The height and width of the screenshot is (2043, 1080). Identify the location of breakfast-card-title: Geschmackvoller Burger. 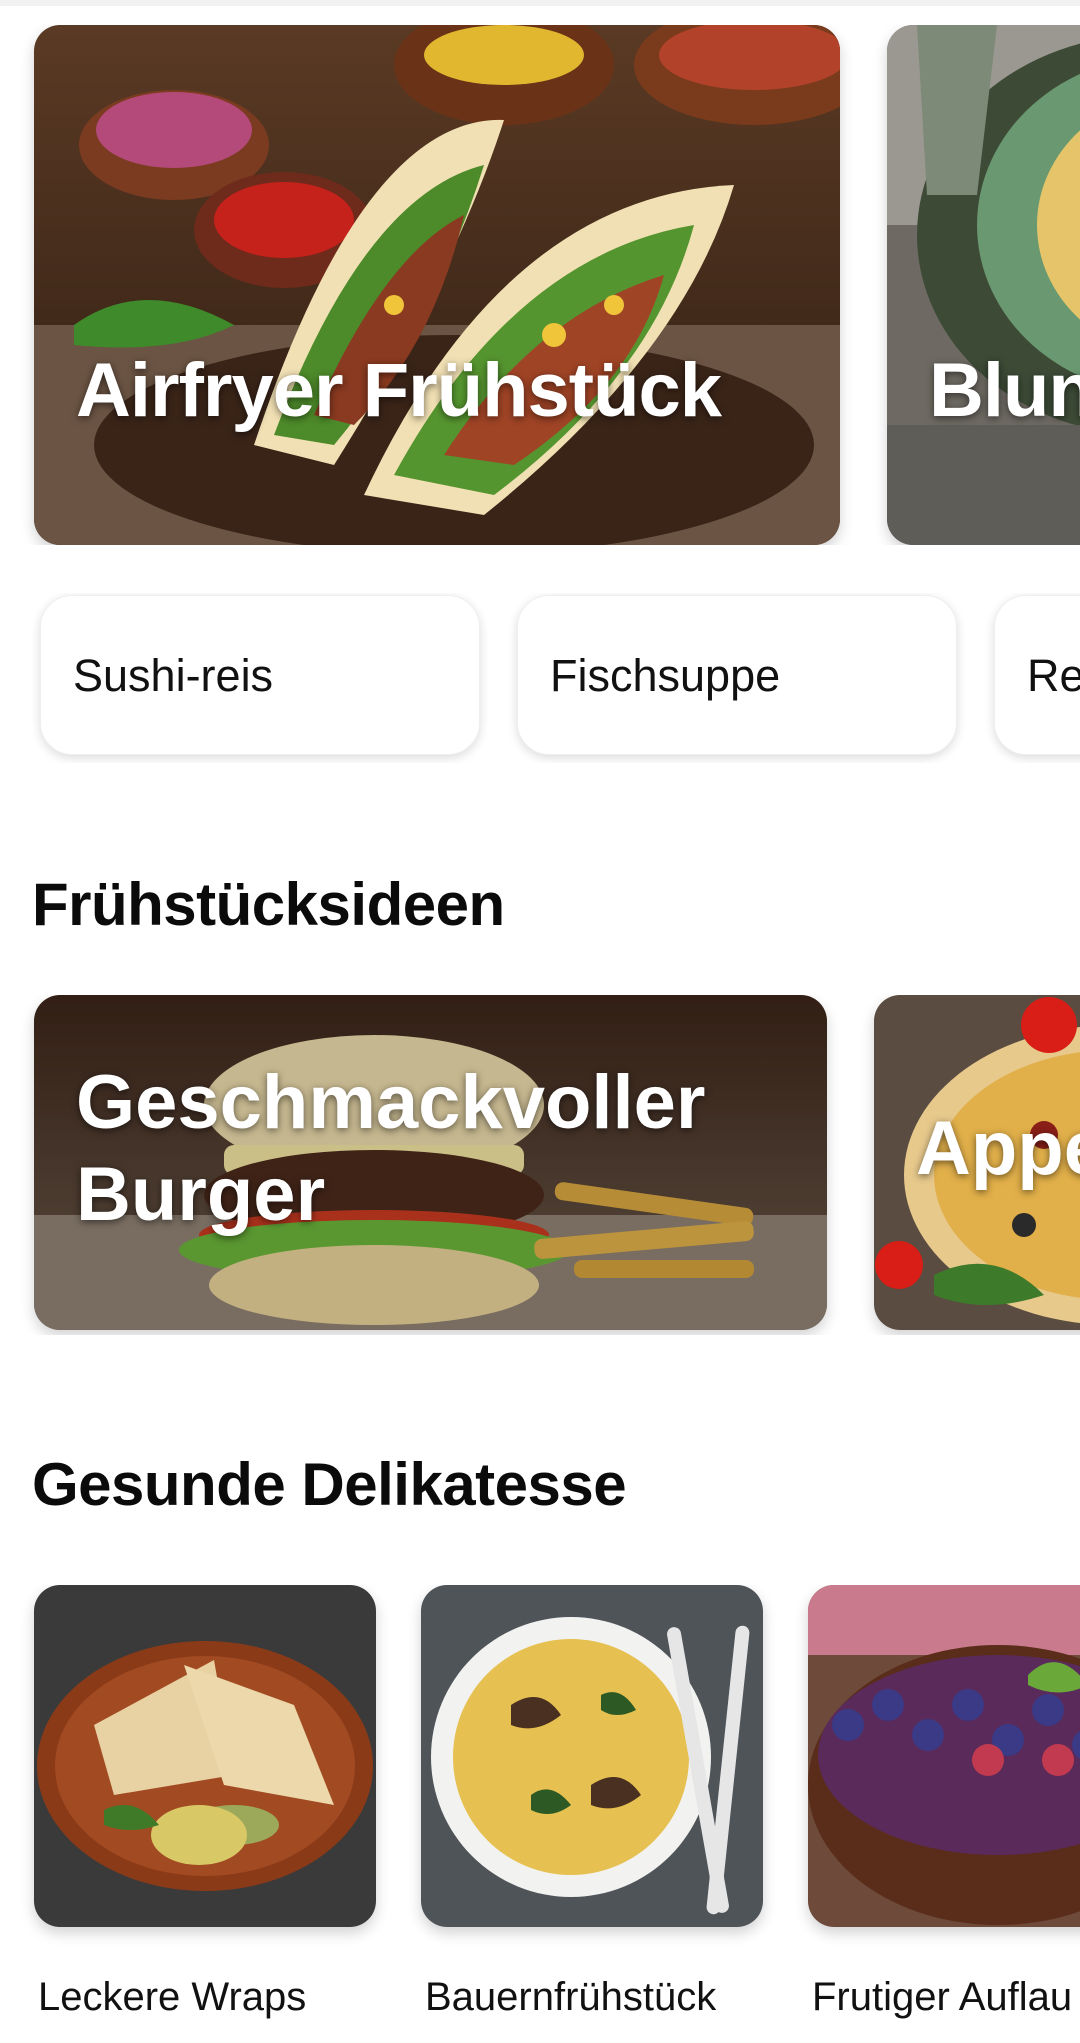
(391, 1148).